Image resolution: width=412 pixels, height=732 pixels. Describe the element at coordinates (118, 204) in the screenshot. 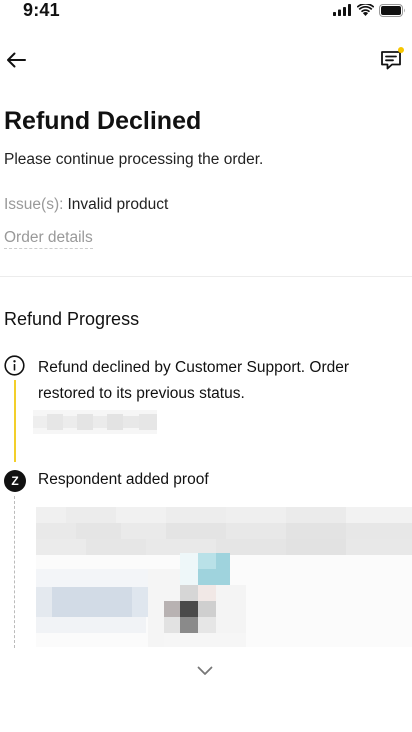

I see `issue-value: Invalid product` at that location.